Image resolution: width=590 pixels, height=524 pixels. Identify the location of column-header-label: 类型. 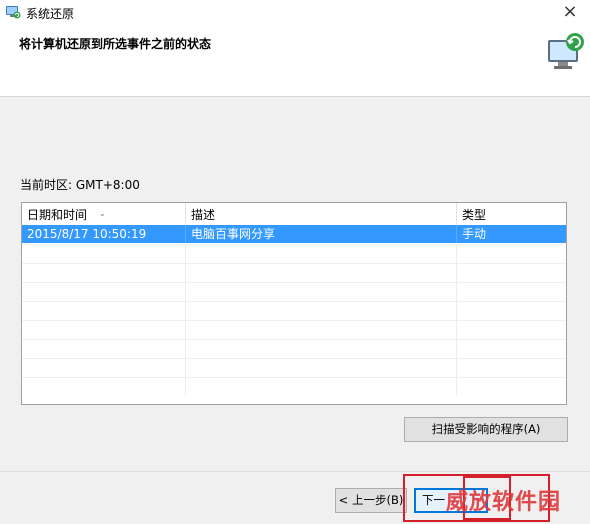
(474, 215).